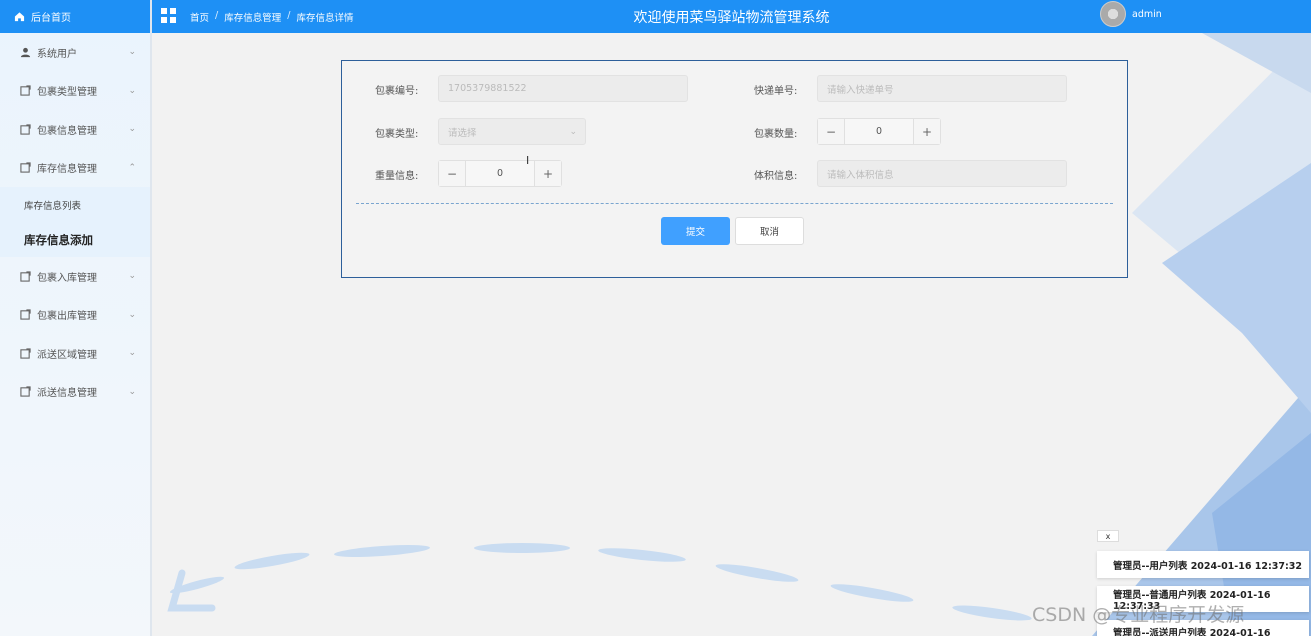 This screenshot has height=636, width=1311. I want to click on sidebar-item-delivery-area: 派送区域管理 ⌄, so click(75, 353).